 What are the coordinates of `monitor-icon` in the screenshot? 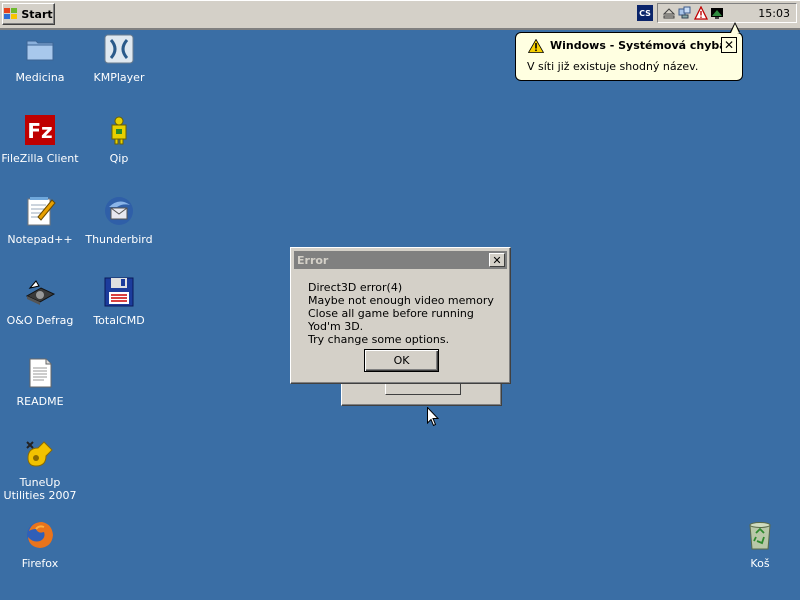 It's located at (717, 13).